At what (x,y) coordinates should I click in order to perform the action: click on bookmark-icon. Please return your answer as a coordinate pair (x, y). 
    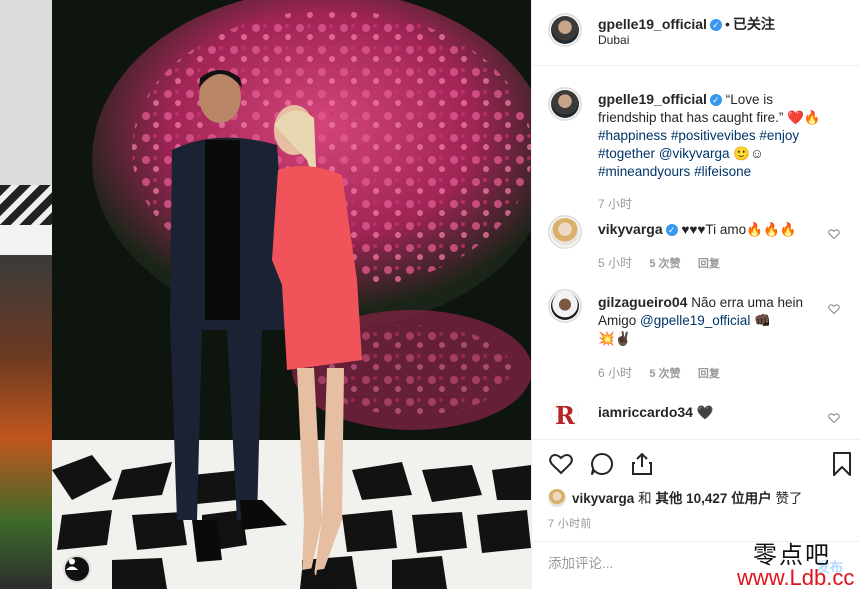
    Looking at the image, I should click on (842, 464).